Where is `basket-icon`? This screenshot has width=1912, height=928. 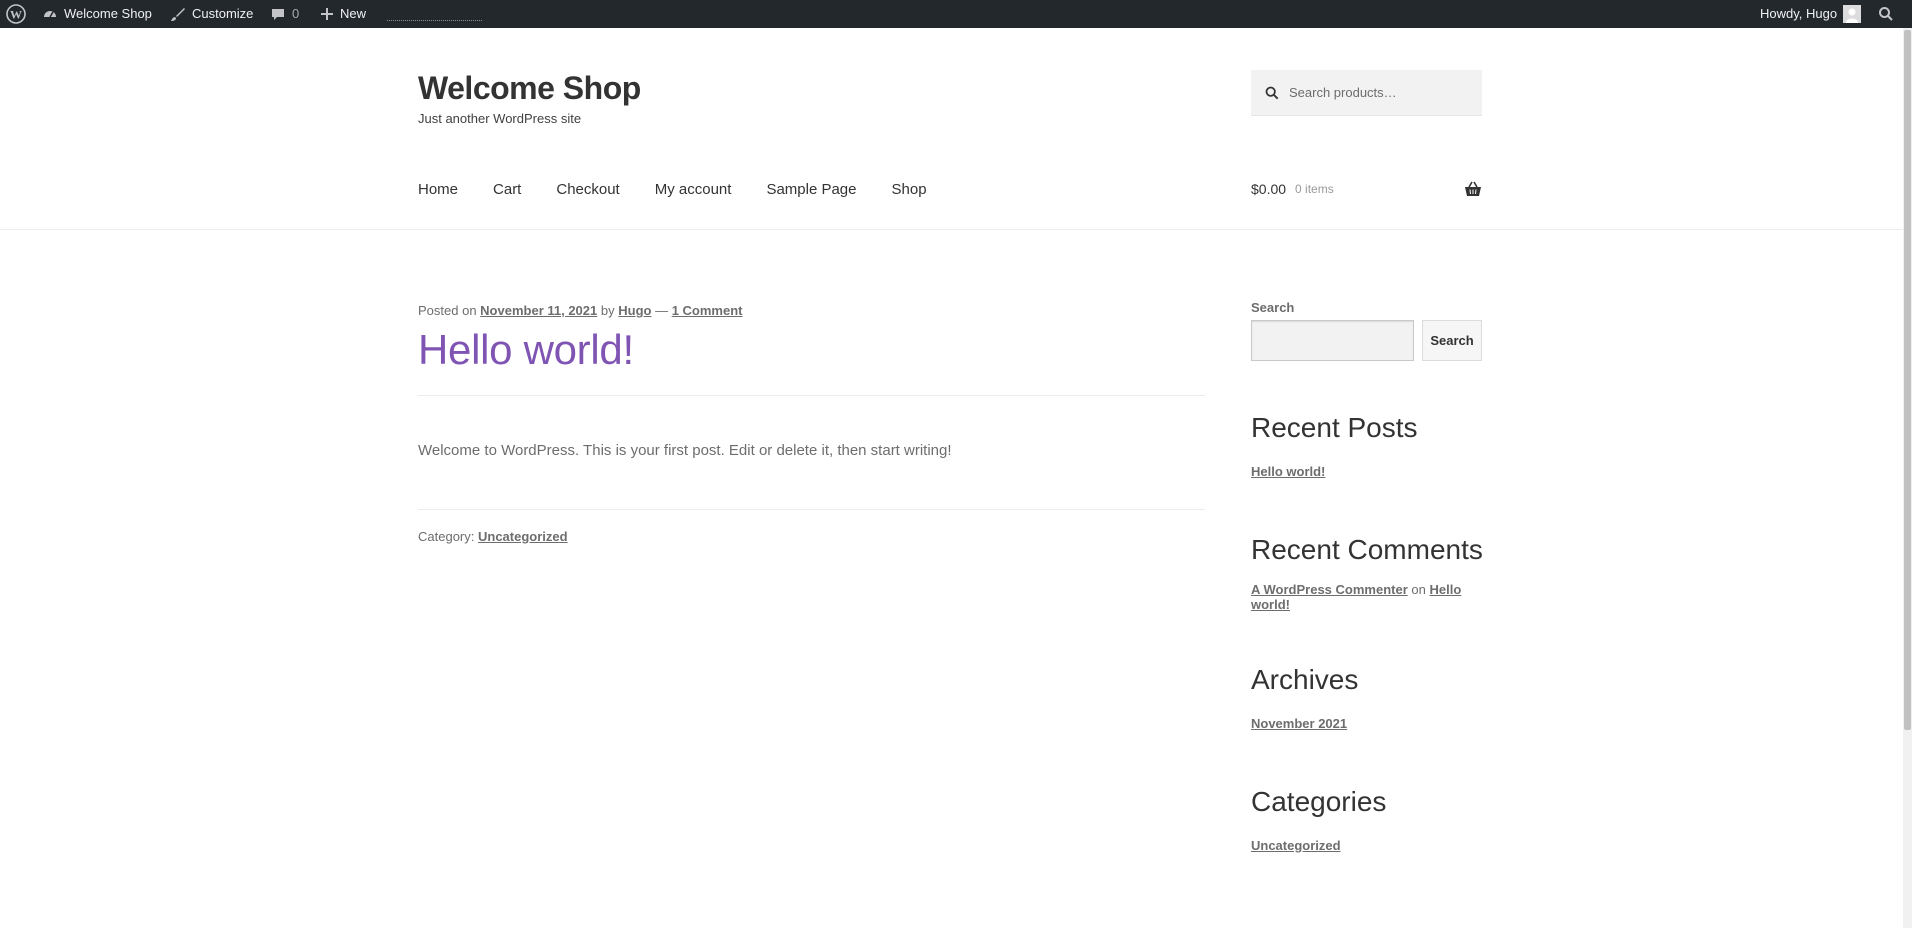 basket-icon is located at coordinates (1473, 188).